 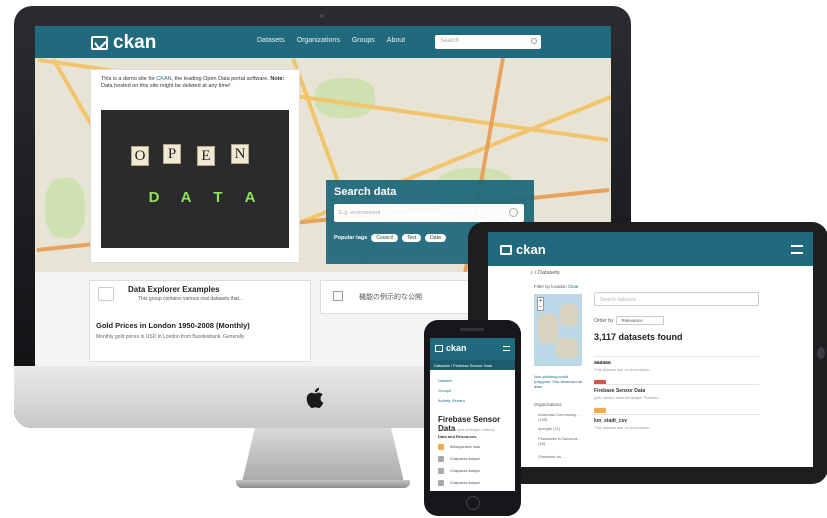 What do you see at coordinates (412, 238) in the screenshot?
I see `tag-pill: Test` at bounding box center [412, 238].